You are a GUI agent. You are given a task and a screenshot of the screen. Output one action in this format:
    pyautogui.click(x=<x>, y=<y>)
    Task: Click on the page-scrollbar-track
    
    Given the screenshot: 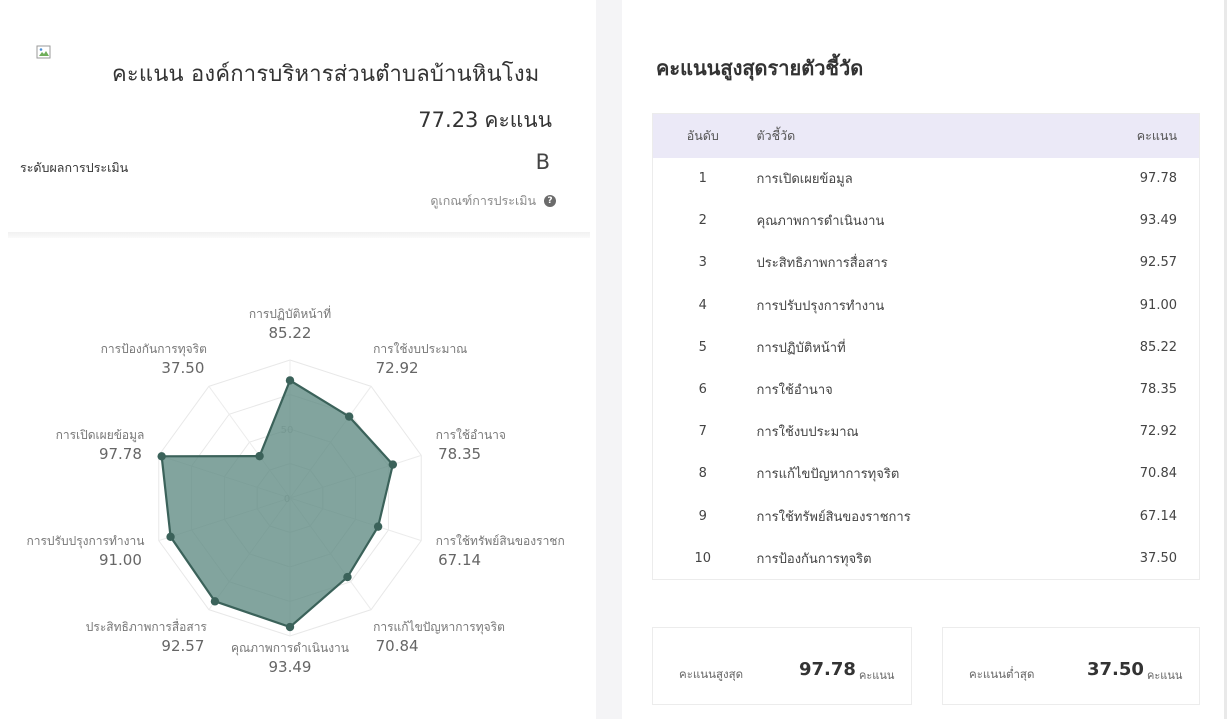 What is the action you would take?
    pyautogui.click(x=1225, y=359)
    